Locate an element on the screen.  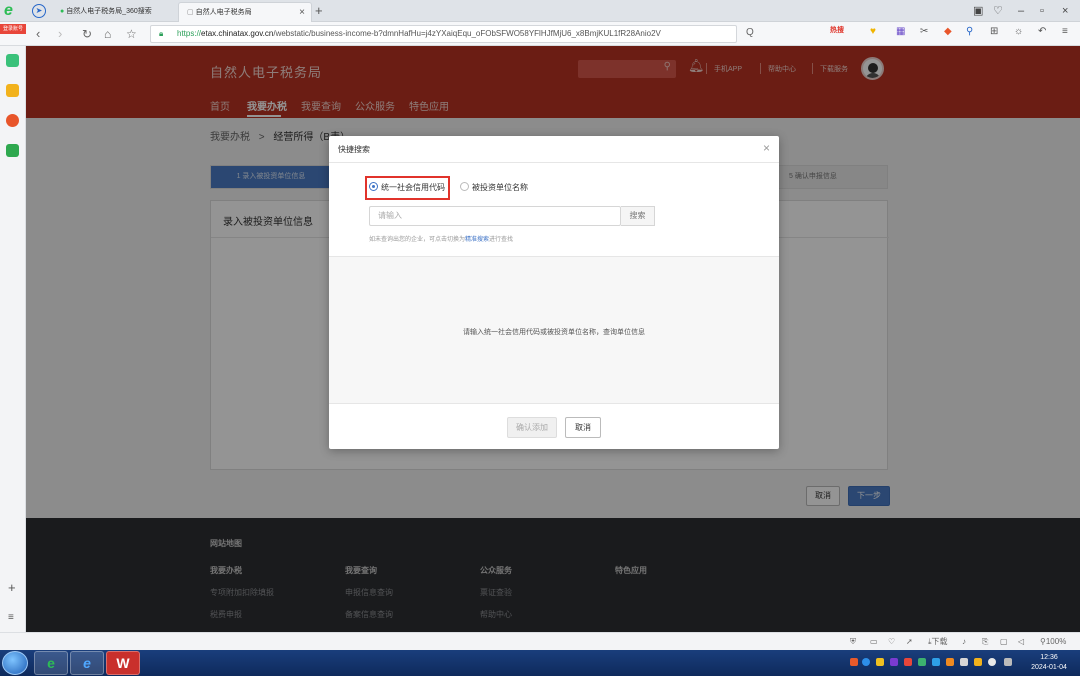
browser-sidebar: + ≡ is located at coordinates (13, 339).